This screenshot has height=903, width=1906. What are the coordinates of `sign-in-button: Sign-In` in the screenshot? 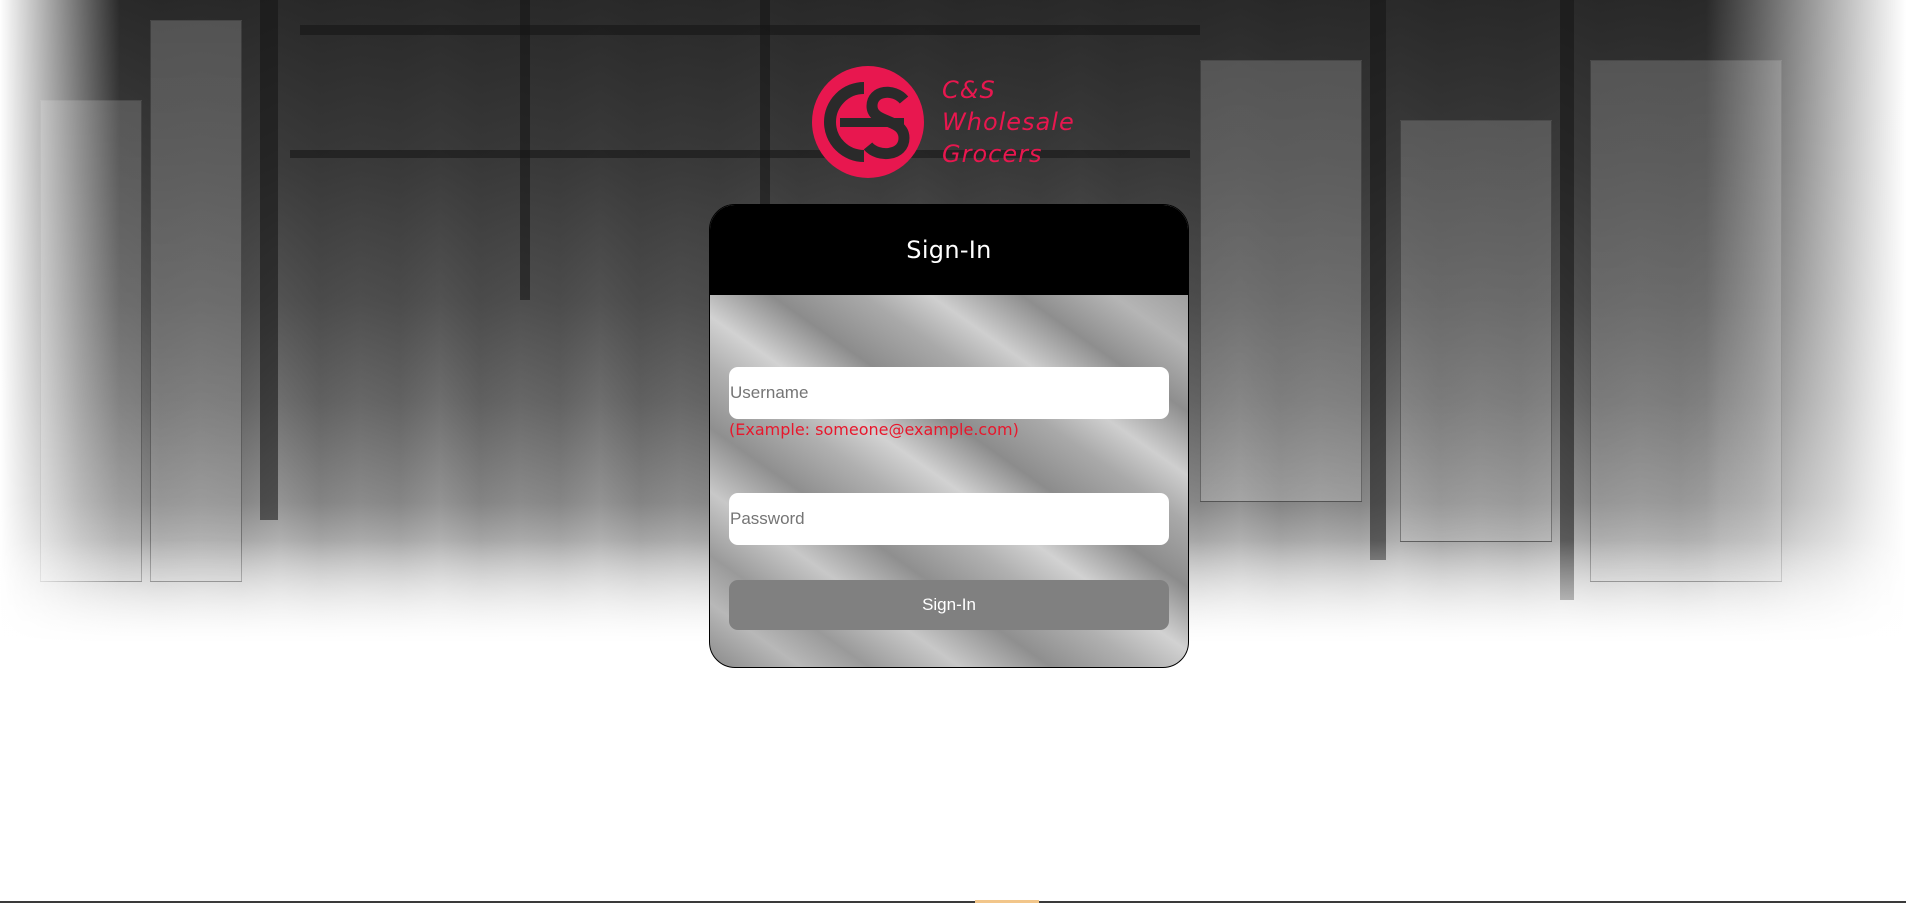 It's located at (949, 605).